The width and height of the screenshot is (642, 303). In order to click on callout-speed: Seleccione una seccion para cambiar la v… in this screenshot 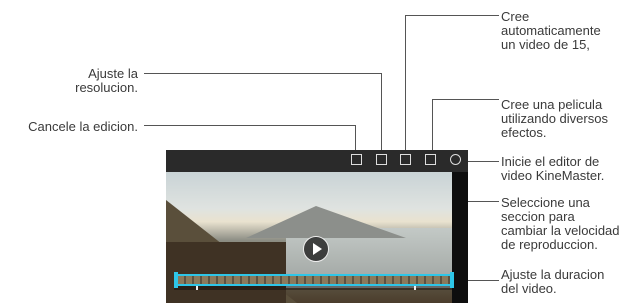, I will do `click(560, 223)`.